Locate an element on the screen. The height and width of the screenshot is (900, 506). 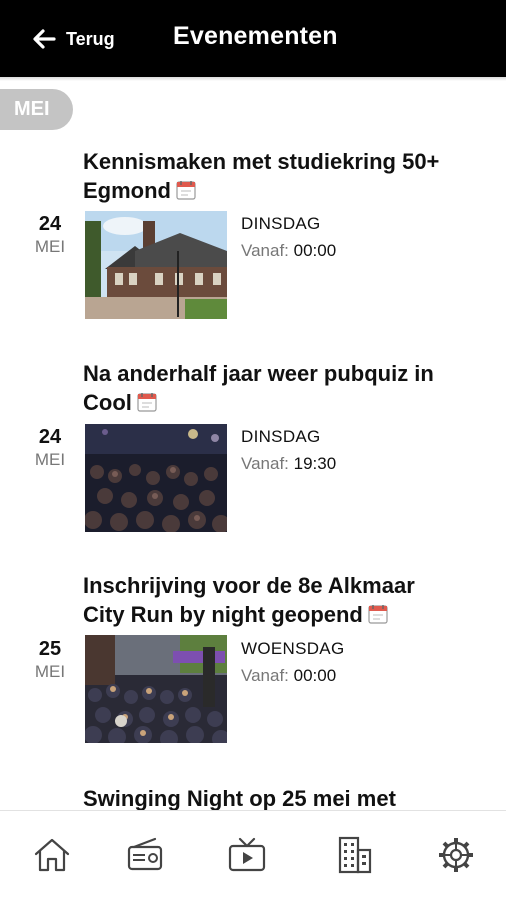
nav-home-button is located at coordinates (52, 855).